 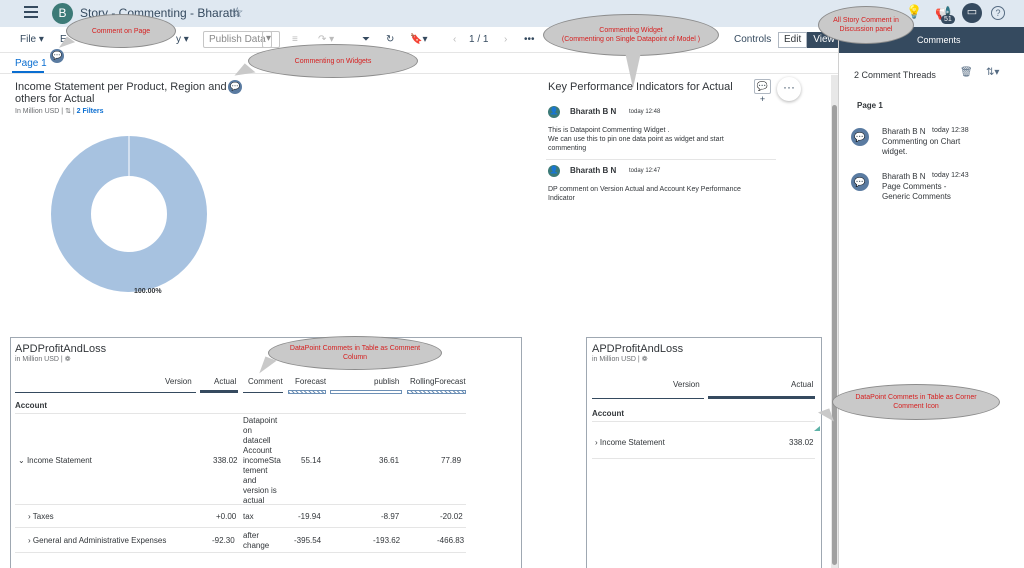 I want to click on cell-publish: 36.61, so click(x=389, y=461).